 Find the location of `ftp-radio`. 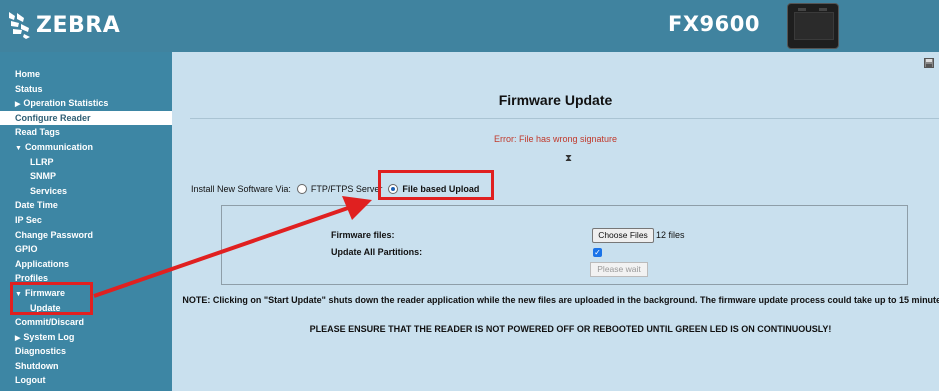

ftp-radio is located at coordinates (301, 189).